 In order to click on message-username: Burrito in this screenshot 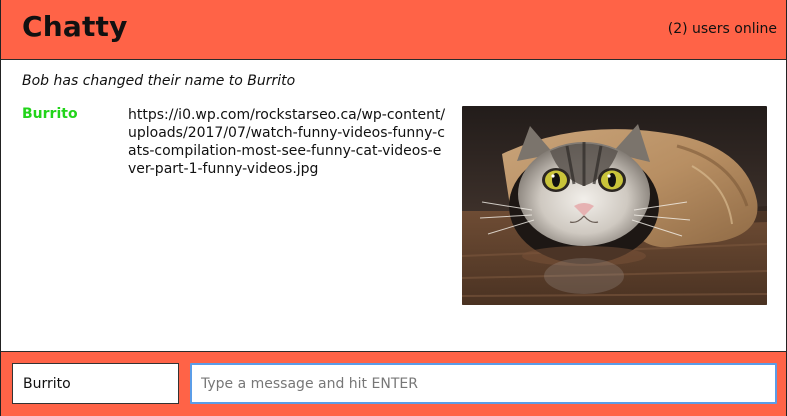, I will do `click(50, 114)`.